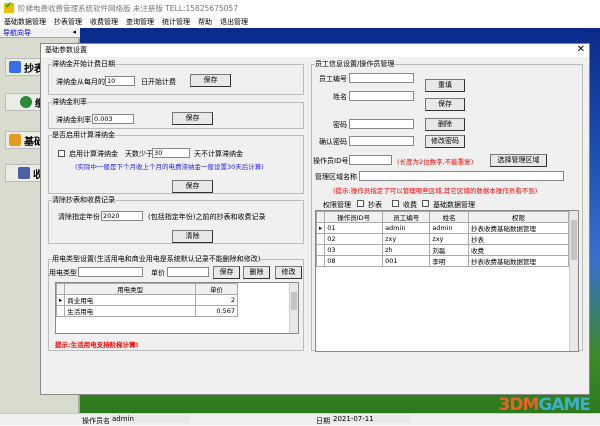 The image size is (600, 426). What do you see at coordinates (445, 124) in the screenshot?
I see `delete-staff-button: 删除` at bounding box center [445, 124].